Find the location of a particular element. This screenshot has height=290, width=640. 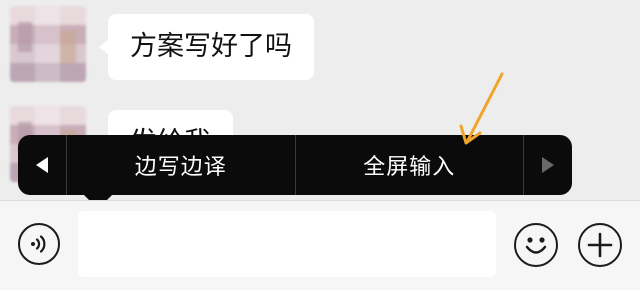

triangle-left-icon is located at coordinates (42, 165).